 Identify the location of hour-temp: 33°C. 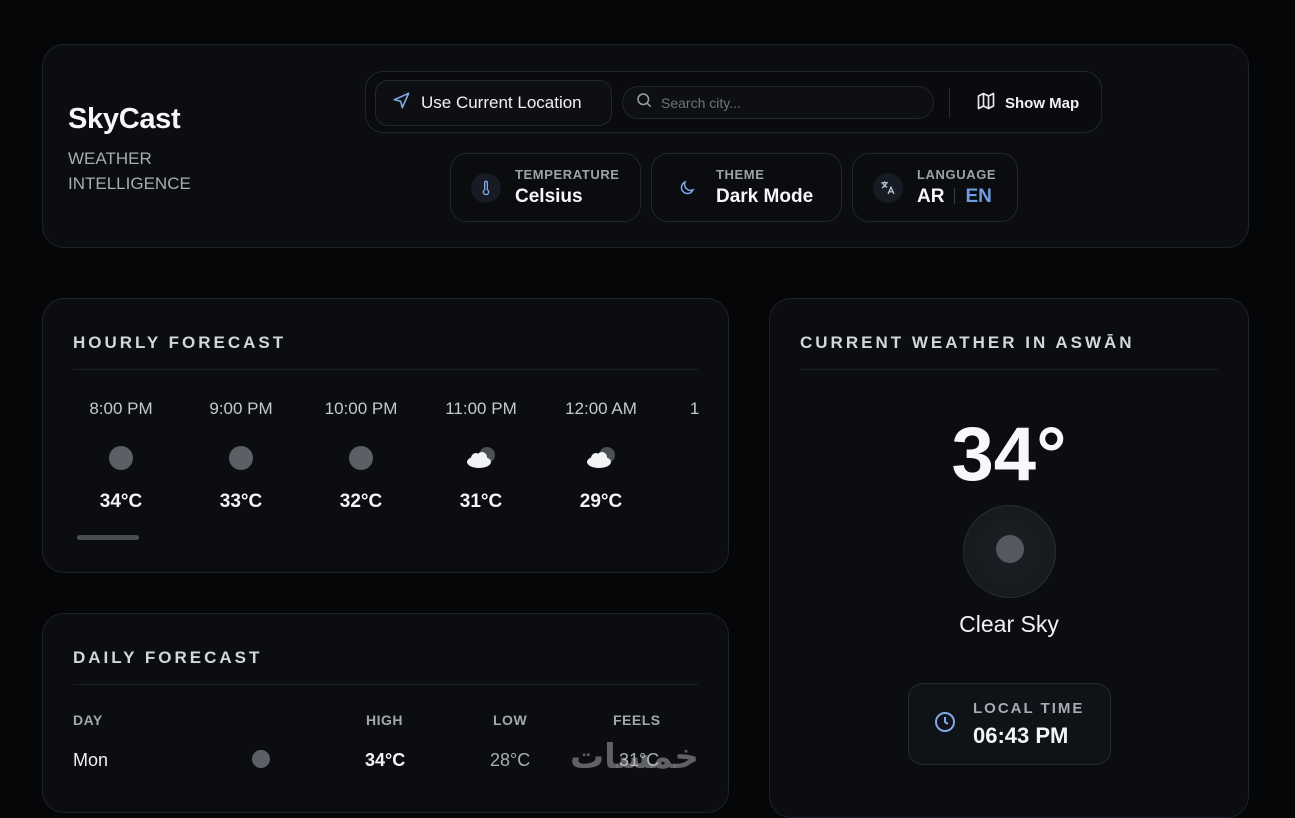
(241, 501).